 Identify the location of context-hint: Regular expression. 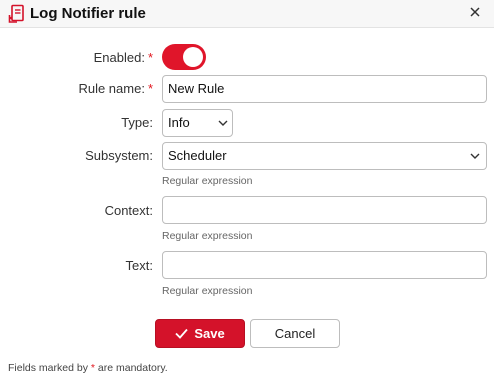
(207, 236).